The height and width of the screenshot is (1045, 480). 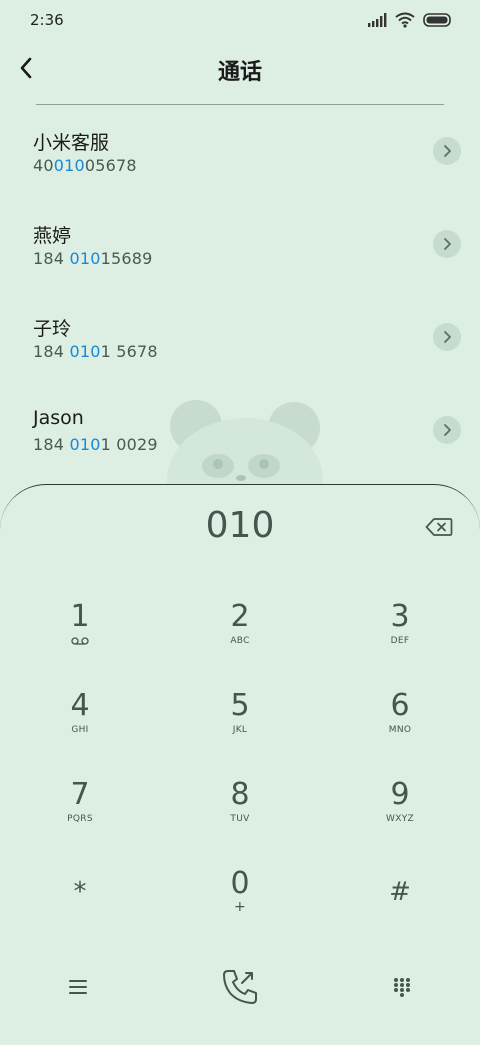 I want to click on key-letters: GHI, so click(x=80, y=730).